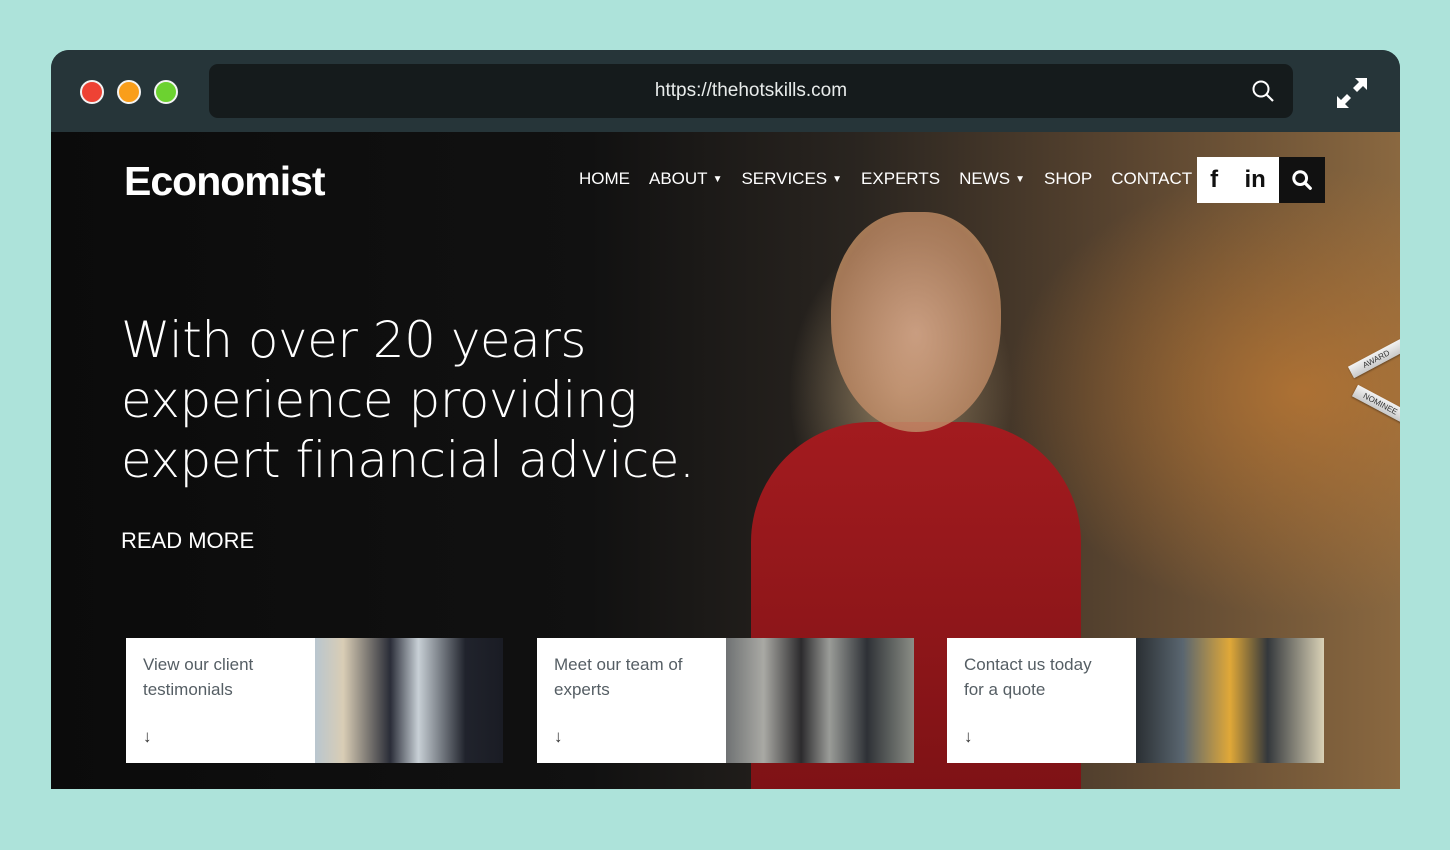  I want to click on card-experts: Meet our team of experts ↓, so click(725, 700).